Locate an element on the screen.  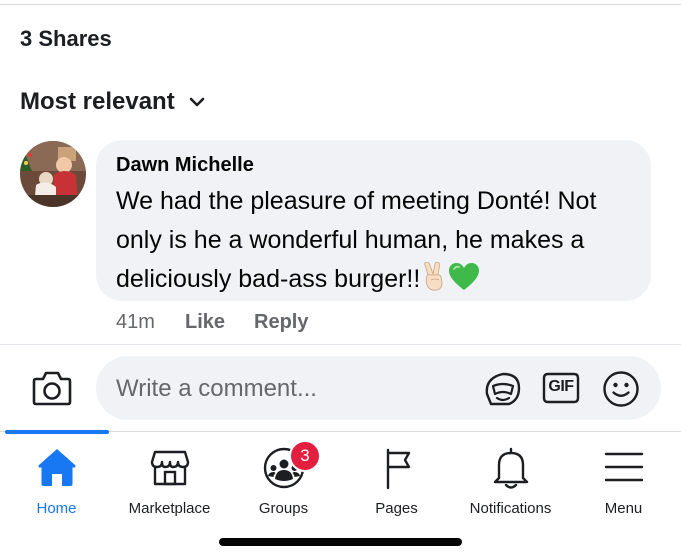
comment-input: Write a comment... GIF is located at coordinates (378, 388).